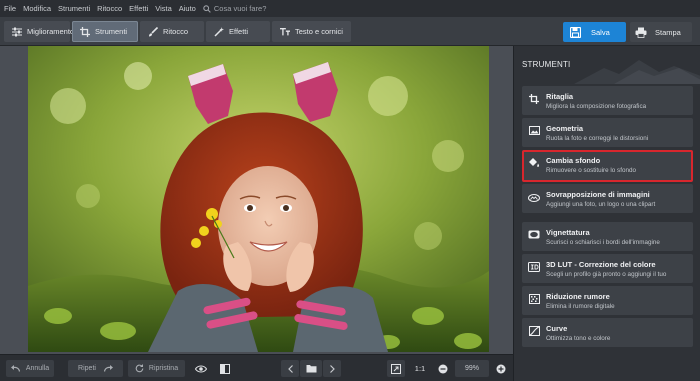  What do you see at coordinates (108, 368) in the screenshot?
I see `redo-icon` at bounding box center [108, 368].